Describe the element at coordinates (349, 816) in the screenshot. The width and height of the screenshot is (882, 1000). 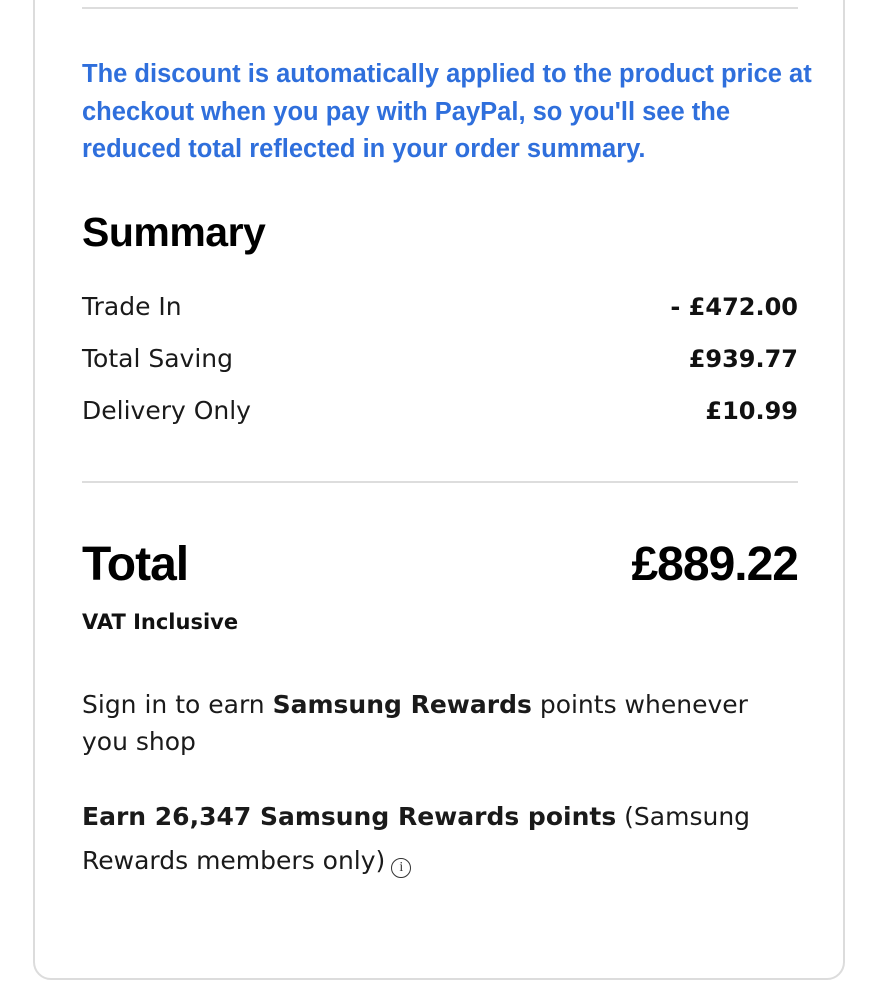
I see `earn-points-label: Earn 26,347 Samsung Rewards points` at that location.